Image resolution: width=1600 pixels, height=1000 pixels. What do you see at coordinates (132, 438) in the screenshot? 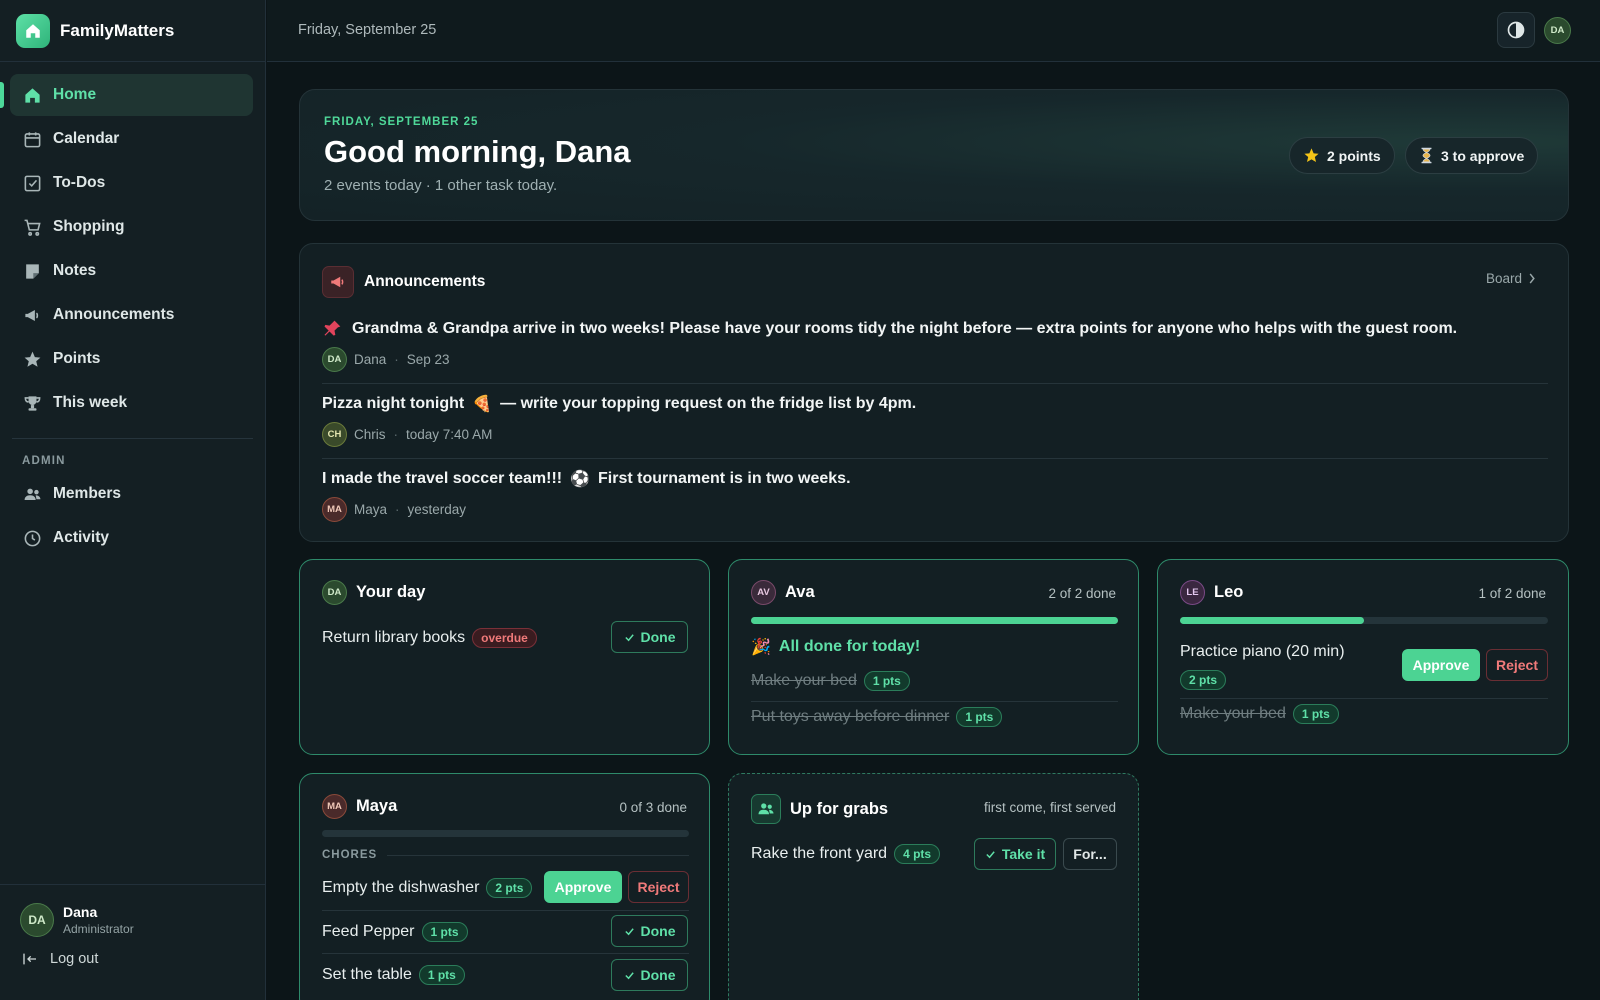
I see `nav-divider` at bounding box center [132, 438].